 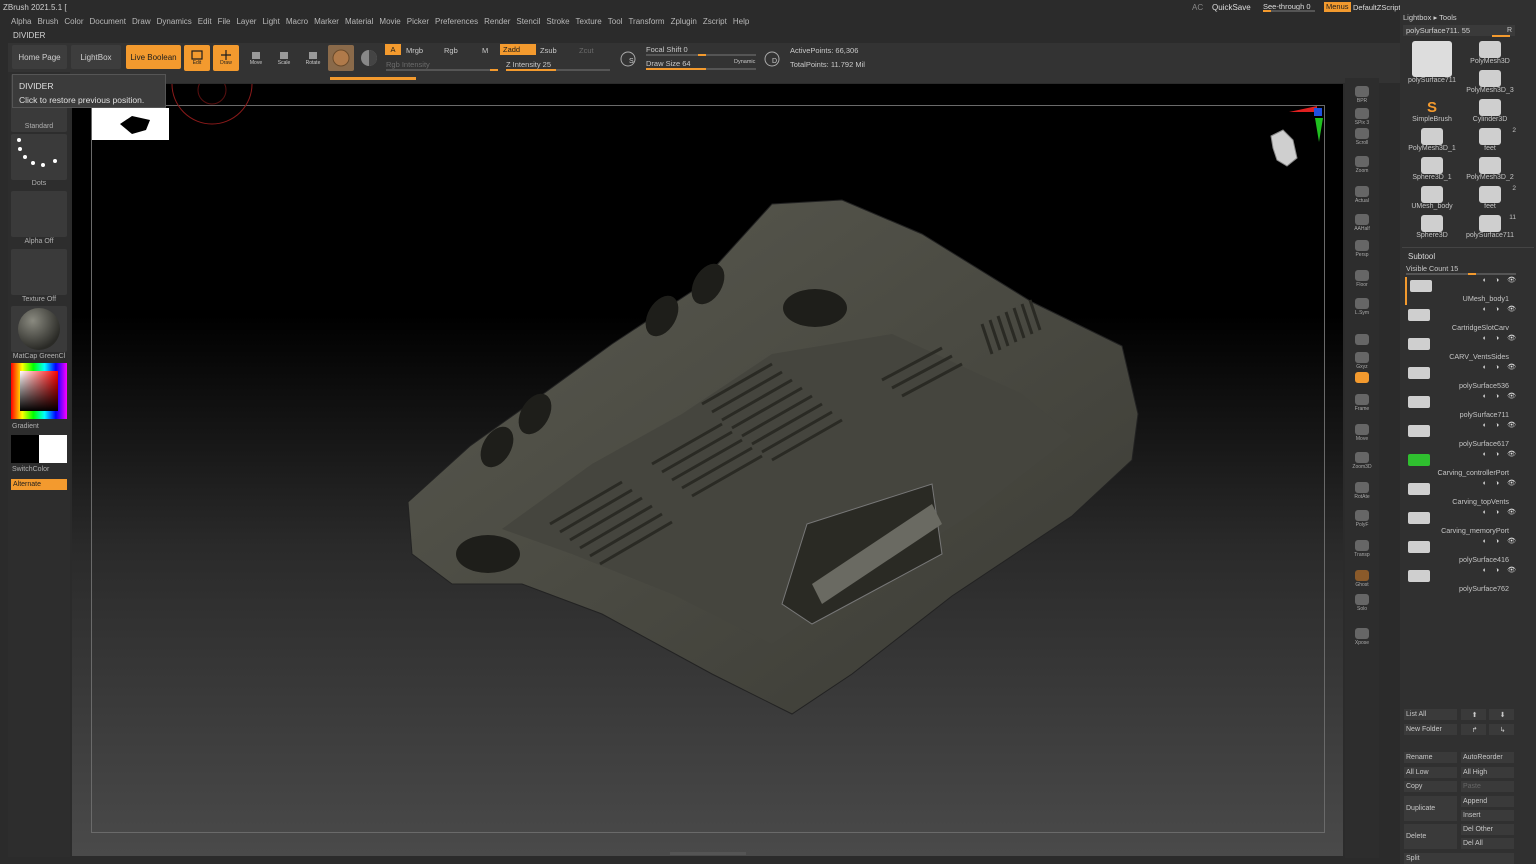 What do you see at coordinates (361, 21) in the screenshot?
I see `menu-material: Material` at bounding box center [361, 21].